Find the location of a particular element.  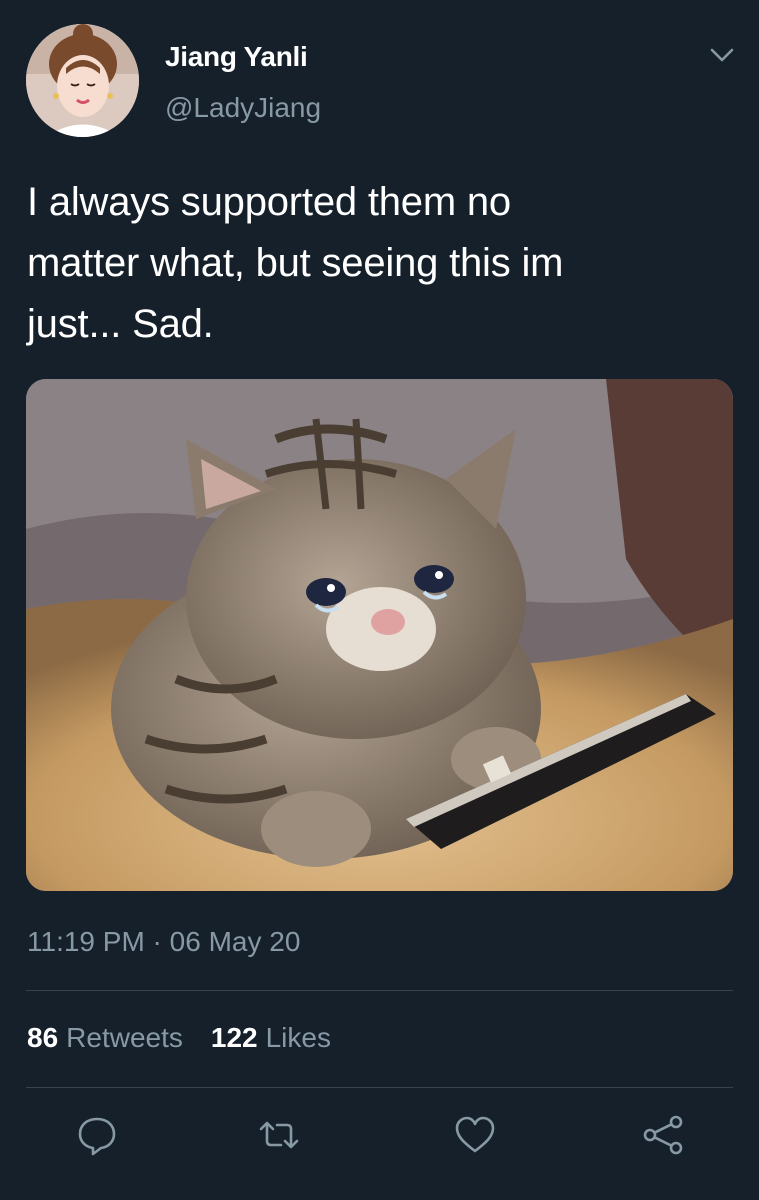

user-handle: @LadyJiang is located at coordinates (243, 108).